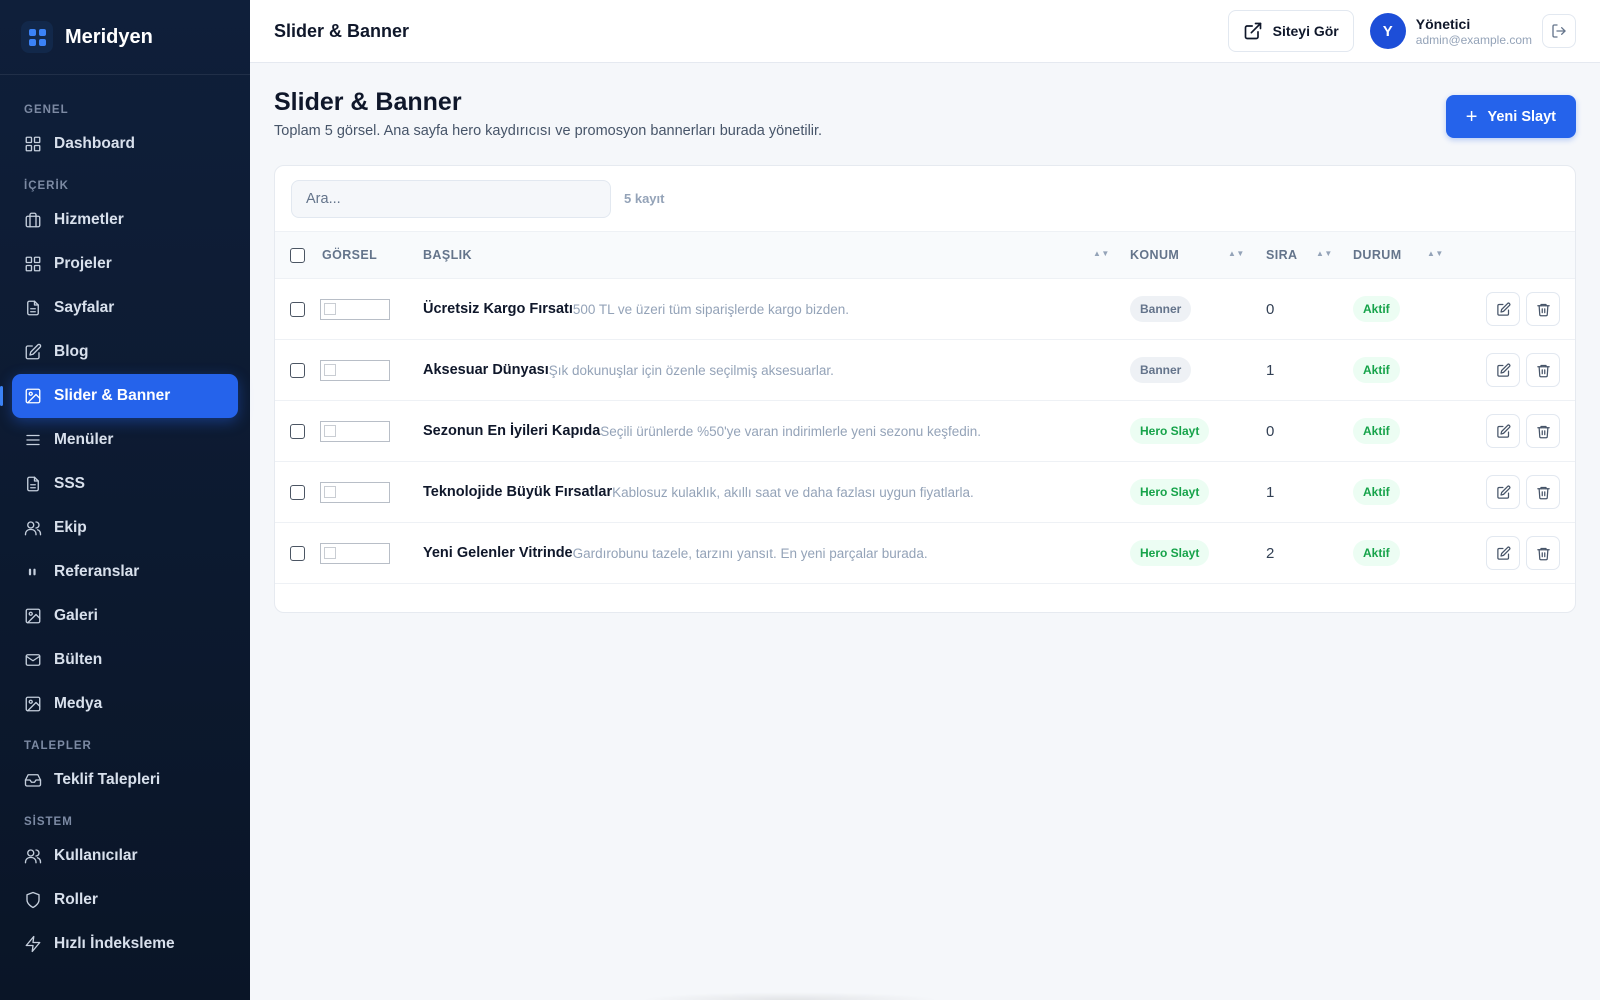  I want to click on slide-title: Teknolojide Büyük Fırsatlar, so click(517, 492).